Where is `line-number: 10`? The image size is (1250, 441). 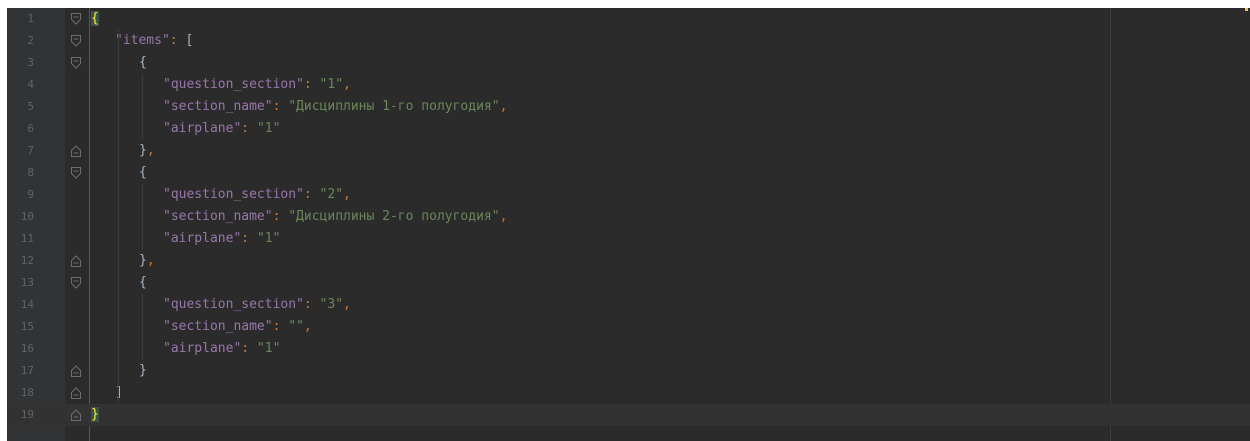
line-number: 10 is located at coordinates (27, 216).